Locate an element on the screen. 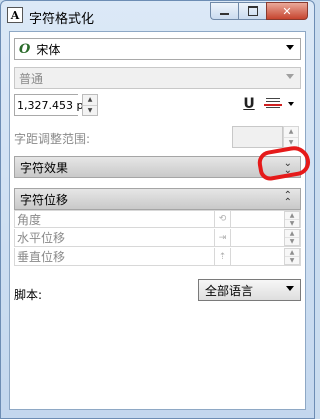 Image resolution: width=320 pixels, height=419 pixels. vertical-offset-label: 垂直位移 is located at coordinates (115, 256).